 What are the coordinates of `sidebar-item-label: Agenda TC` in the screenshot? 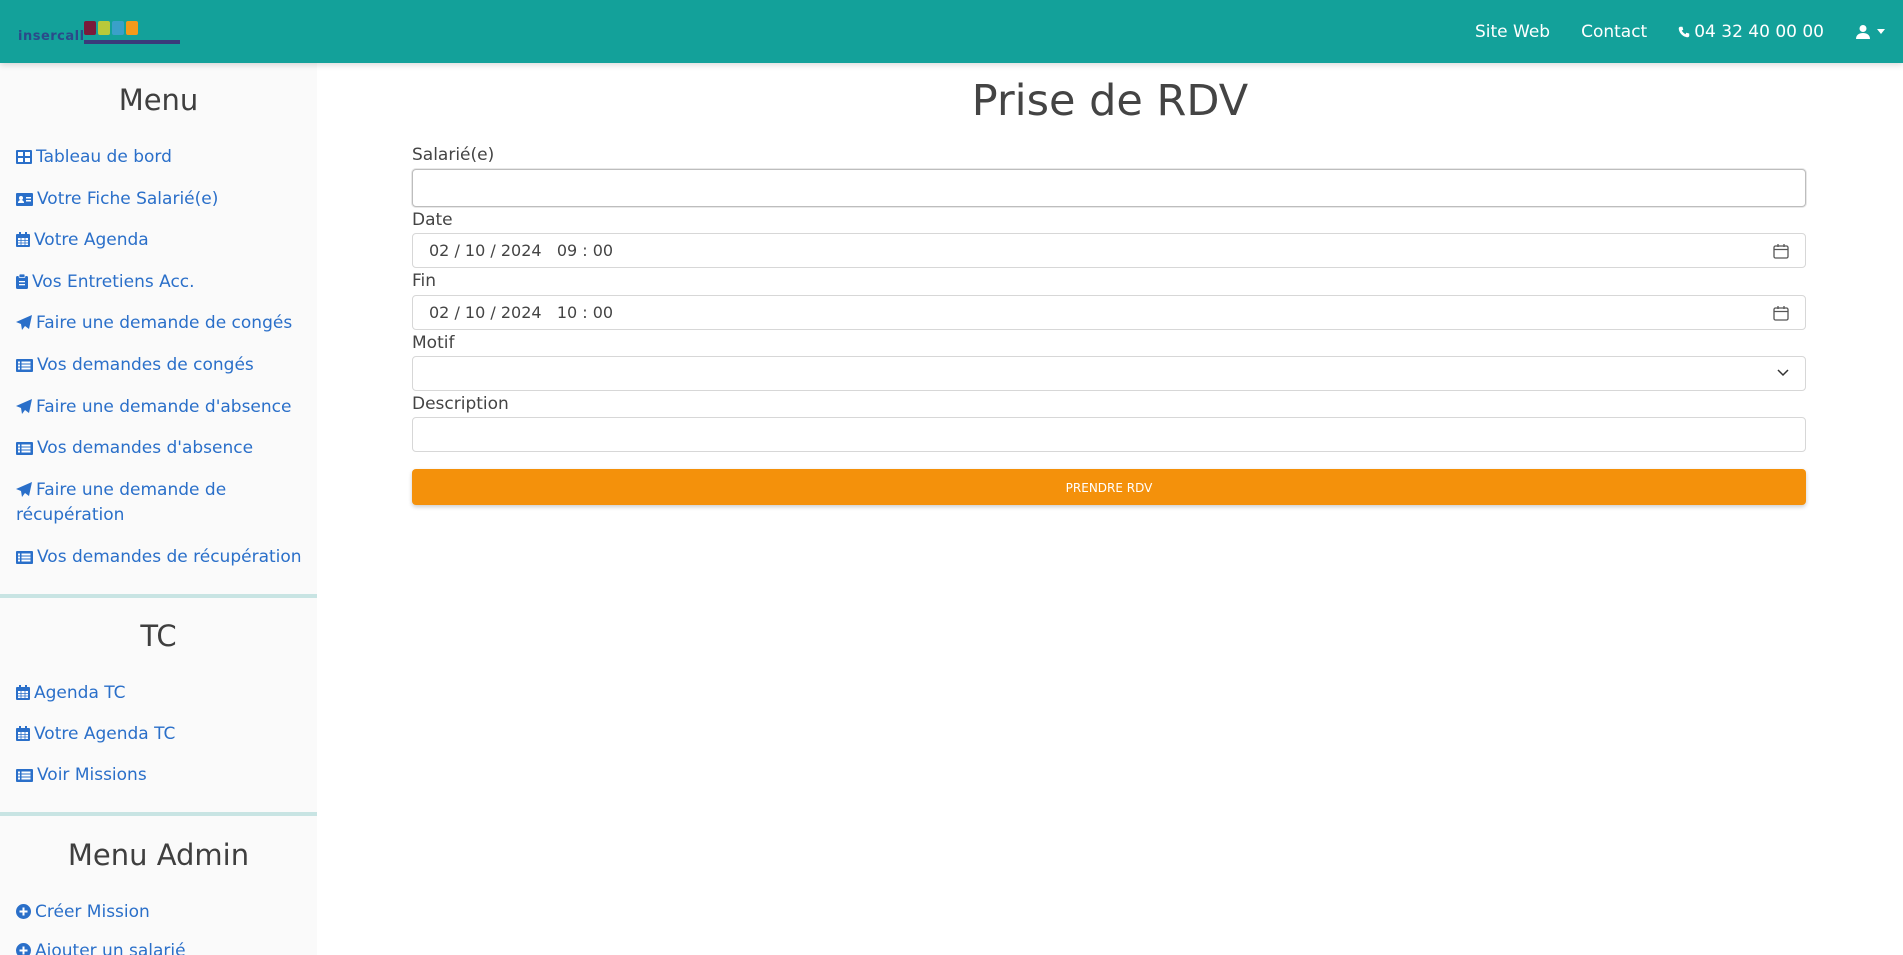 It's located at (80, 693).